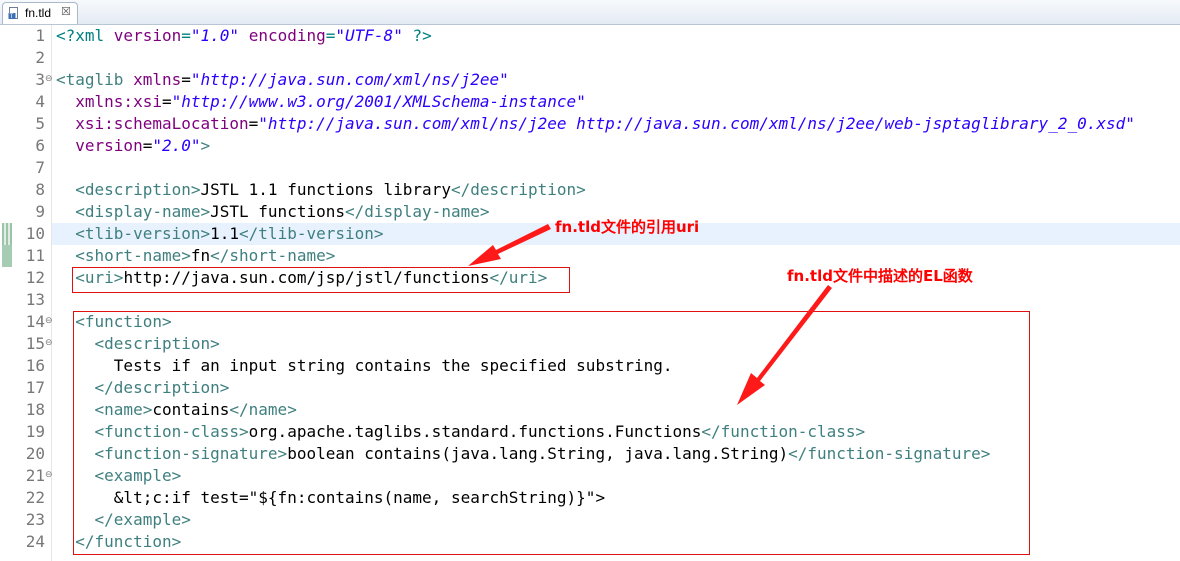  I want to click on code-line: 2, so click(590, 58).